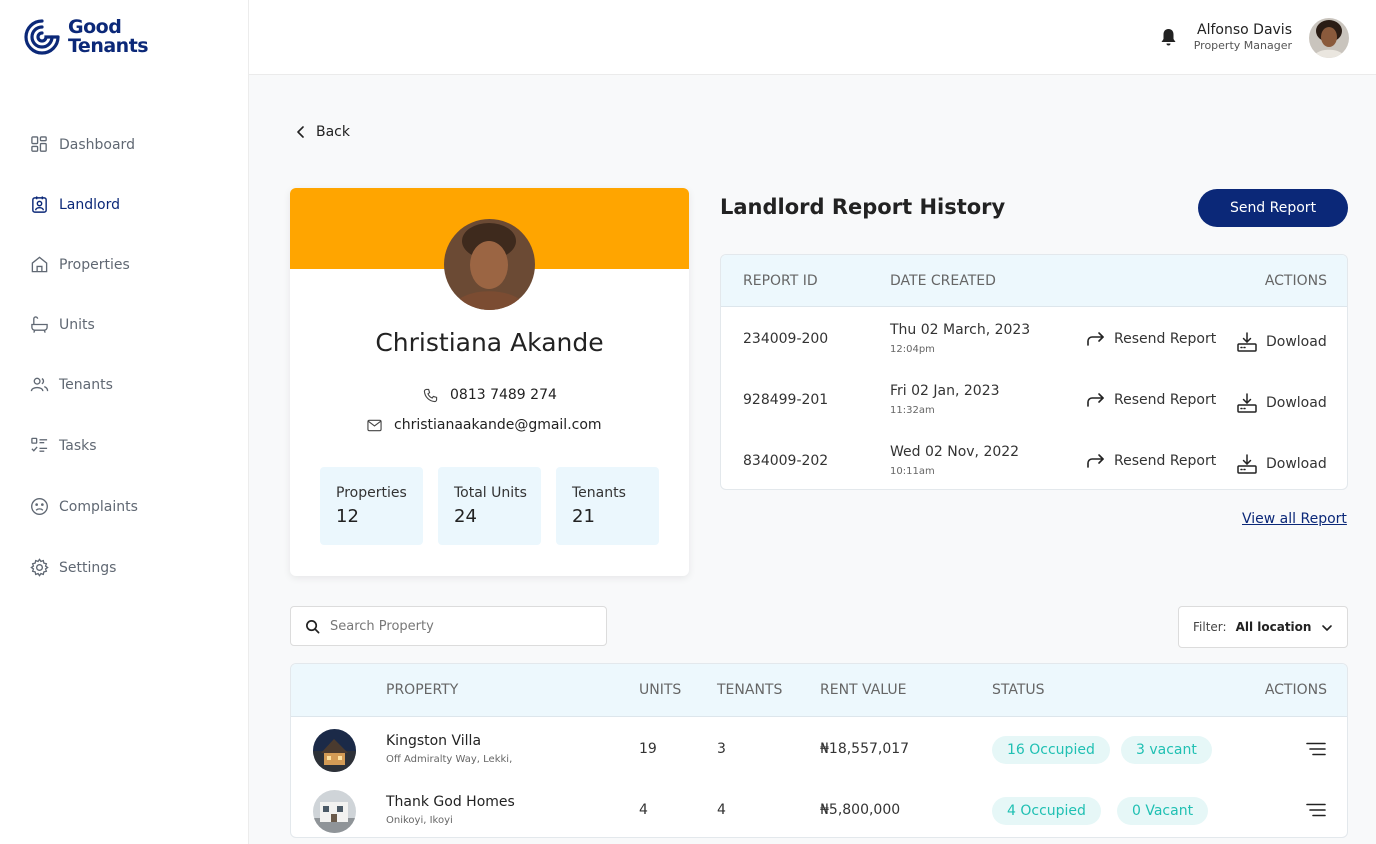 The height and width of the screenshot is (844, 1376). I want to click on stat-label: Properties, so click(371, 493).